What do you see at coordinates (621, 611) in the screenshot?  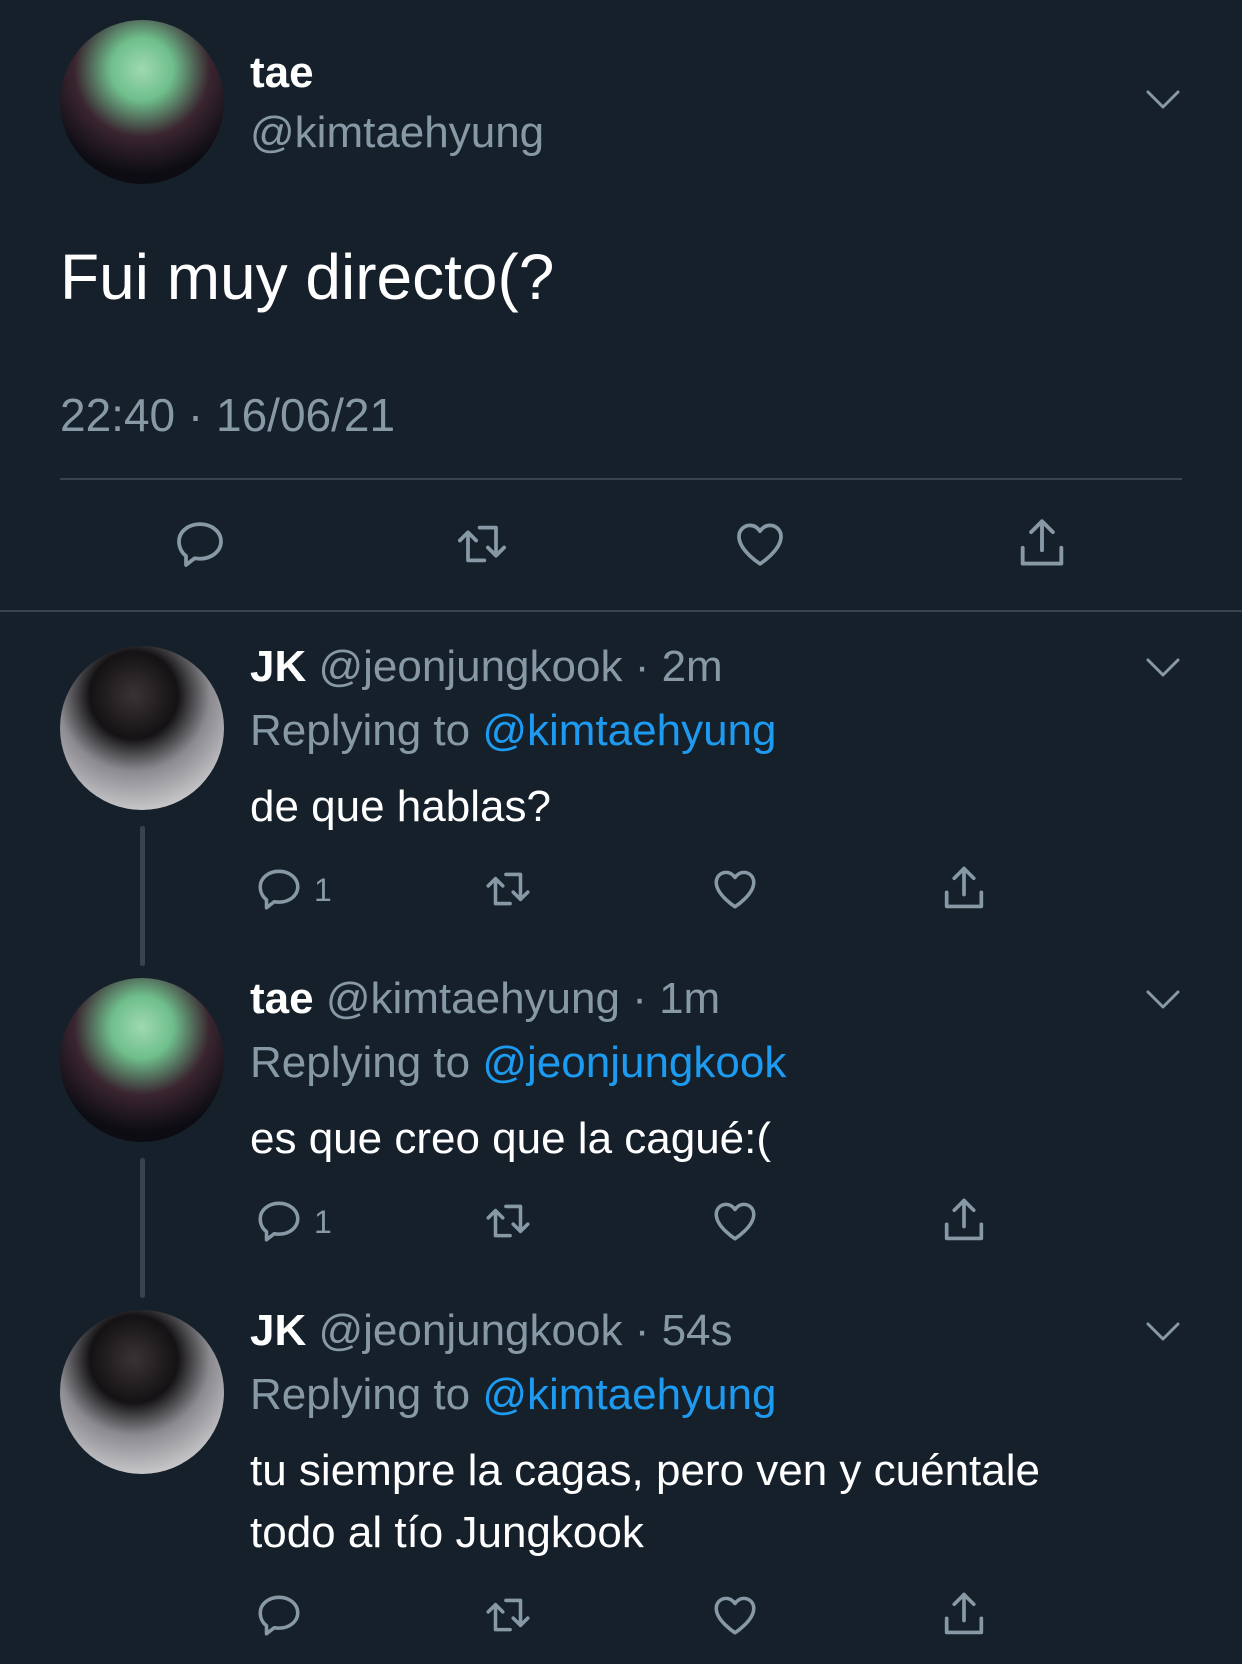 I see `section-divider` at bounding box center [621, 611].